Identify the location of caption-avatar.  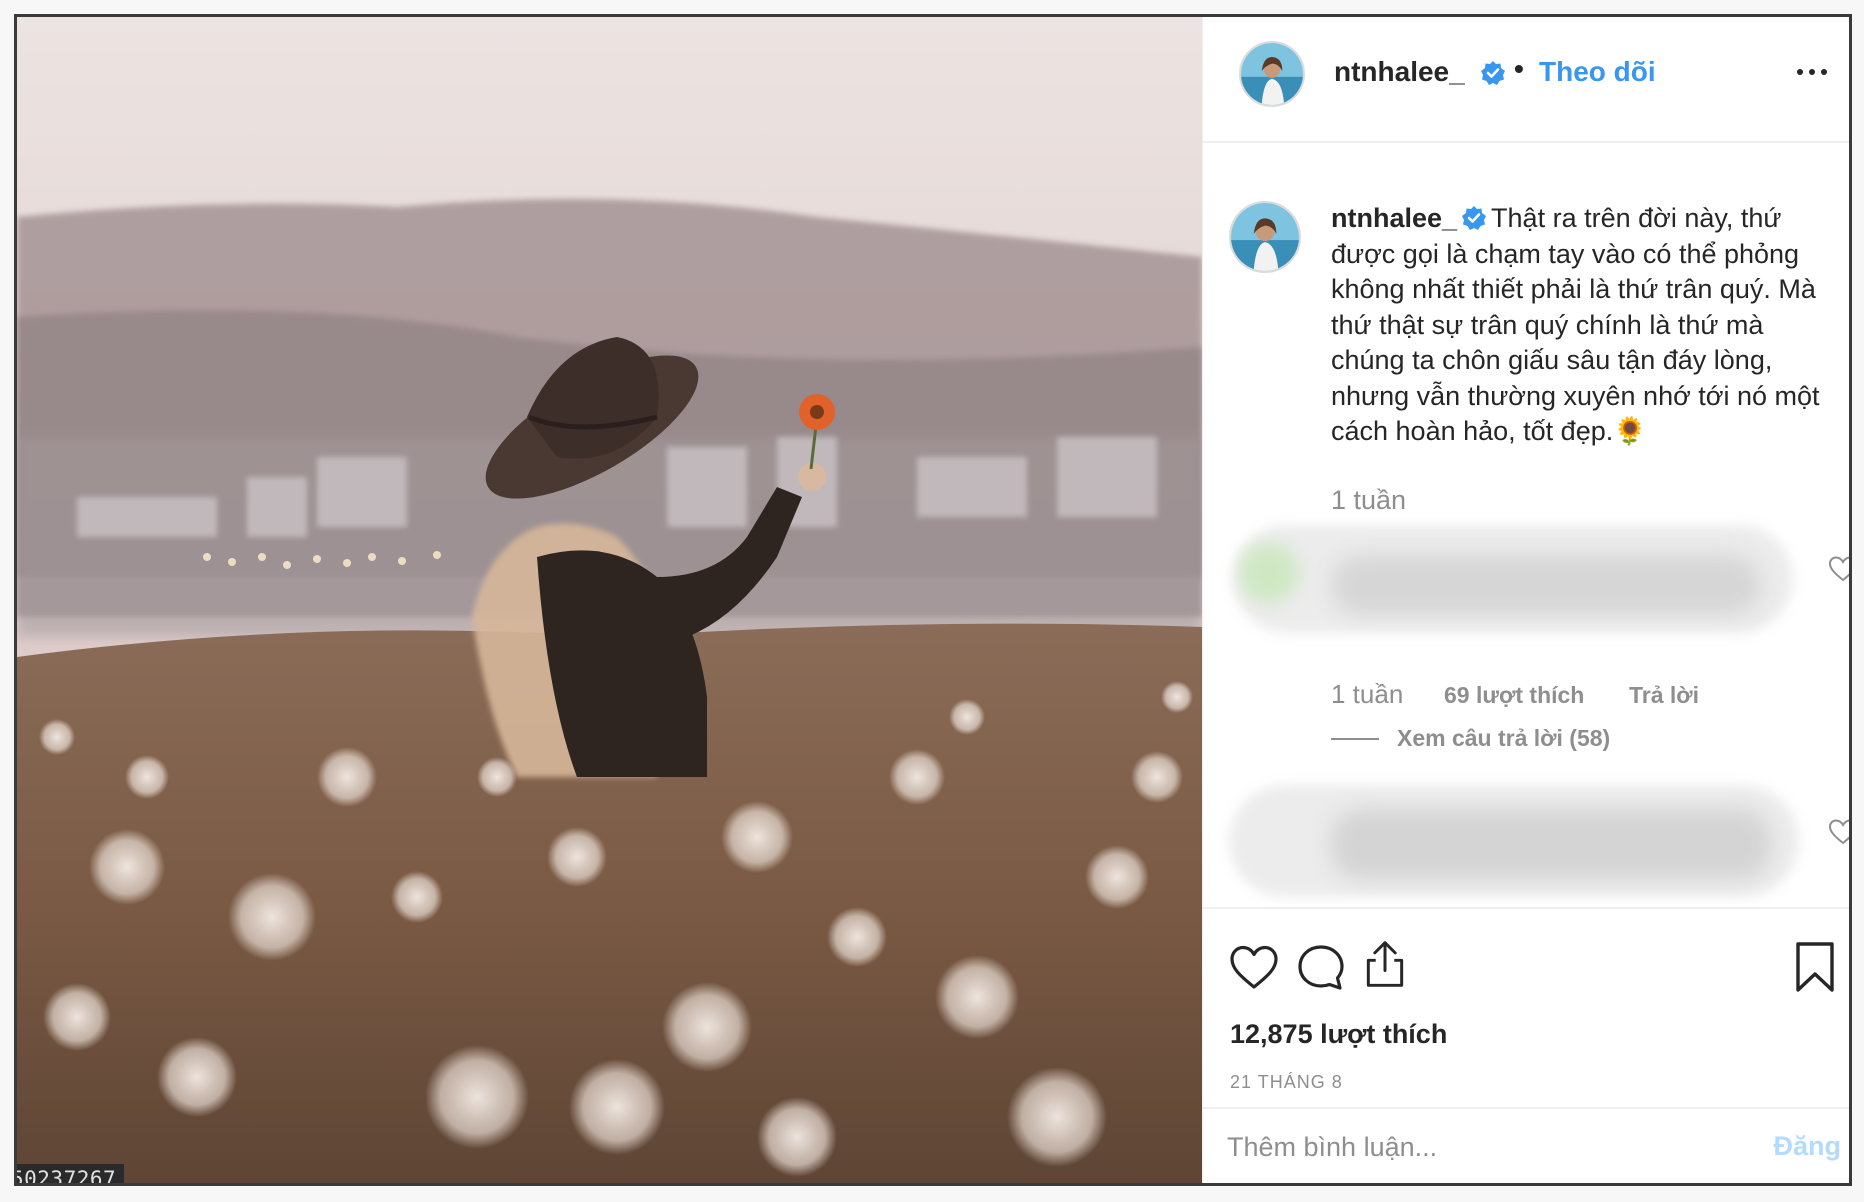
(1265, 237).